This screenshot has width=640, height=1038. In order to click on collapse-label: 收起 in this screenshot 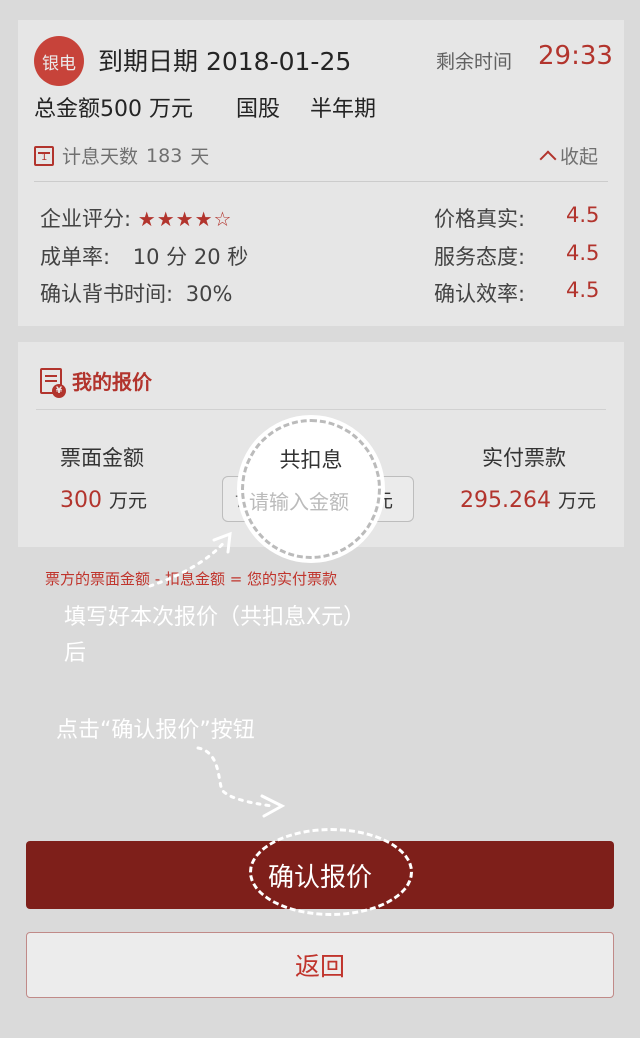, I will do `click(578, 157)`.